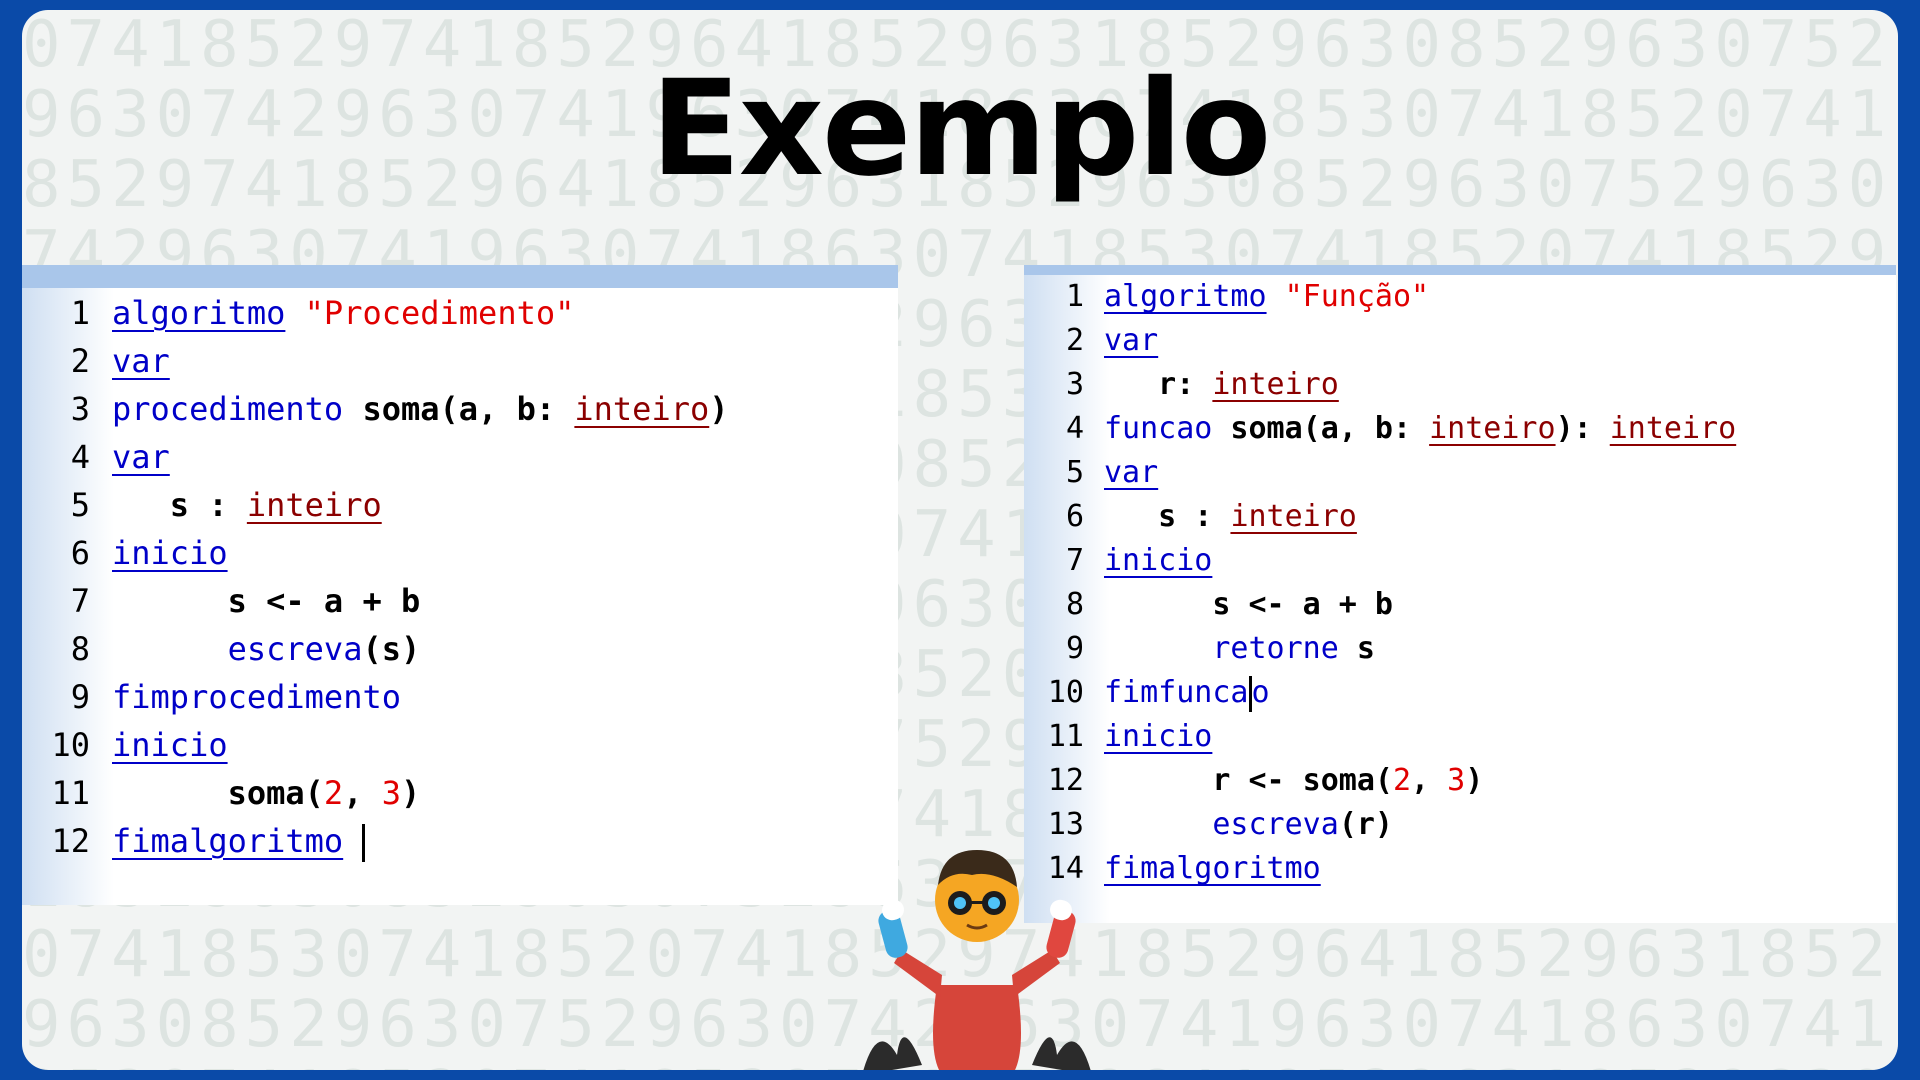 The width and height of the screenshot is (1920, 1080). Describe the element at coordinates (364, 843) in the screenshot. I see `text-cursor` at that location.